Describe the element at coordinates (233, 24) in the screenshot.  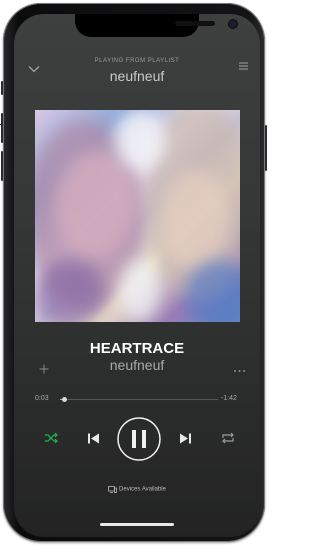
I see `front-camera` at that location.